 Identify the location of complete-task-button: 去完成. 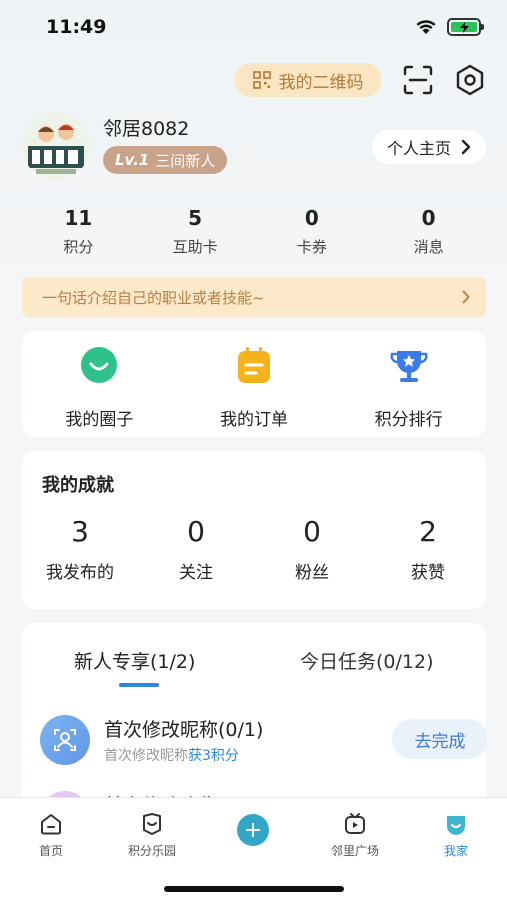
(439, 739).